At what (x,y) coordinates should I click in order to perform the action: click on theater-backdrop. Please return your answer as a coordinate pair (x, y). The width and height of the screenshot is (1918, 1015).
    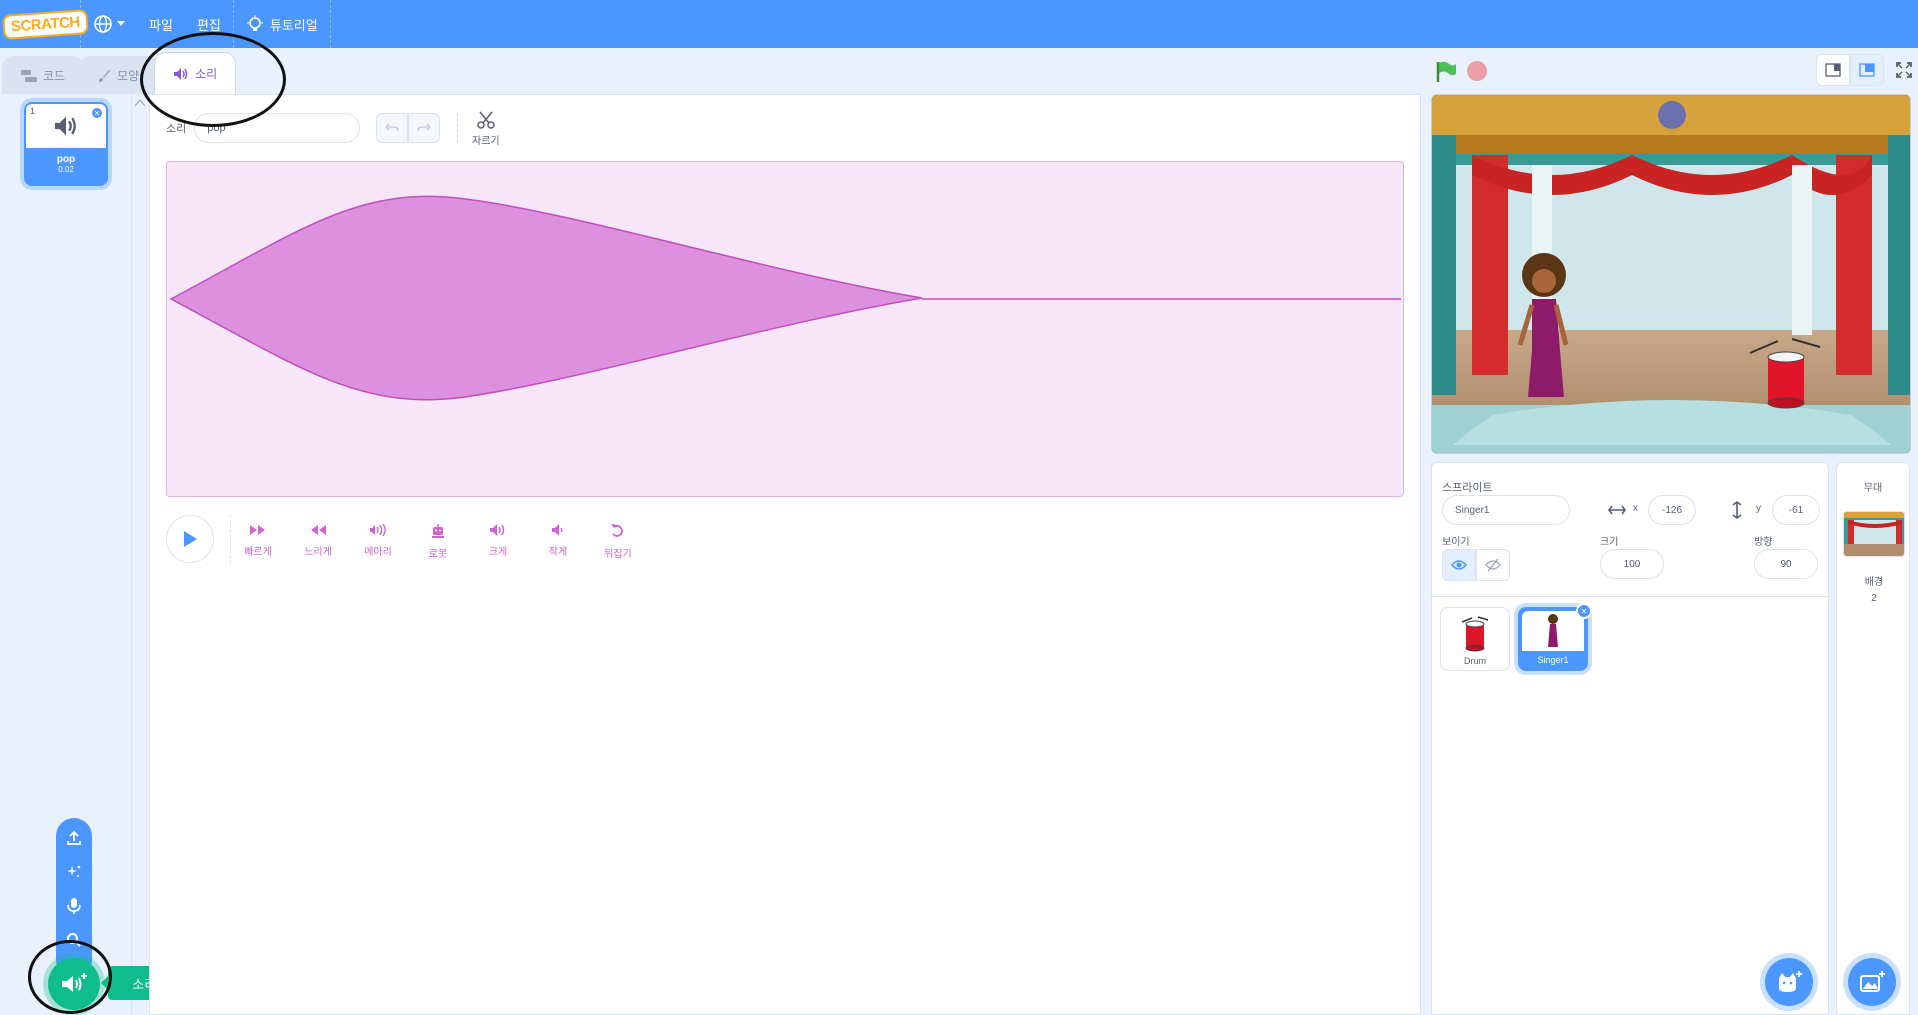
    Looking at the image, I should click on (1671, 274).